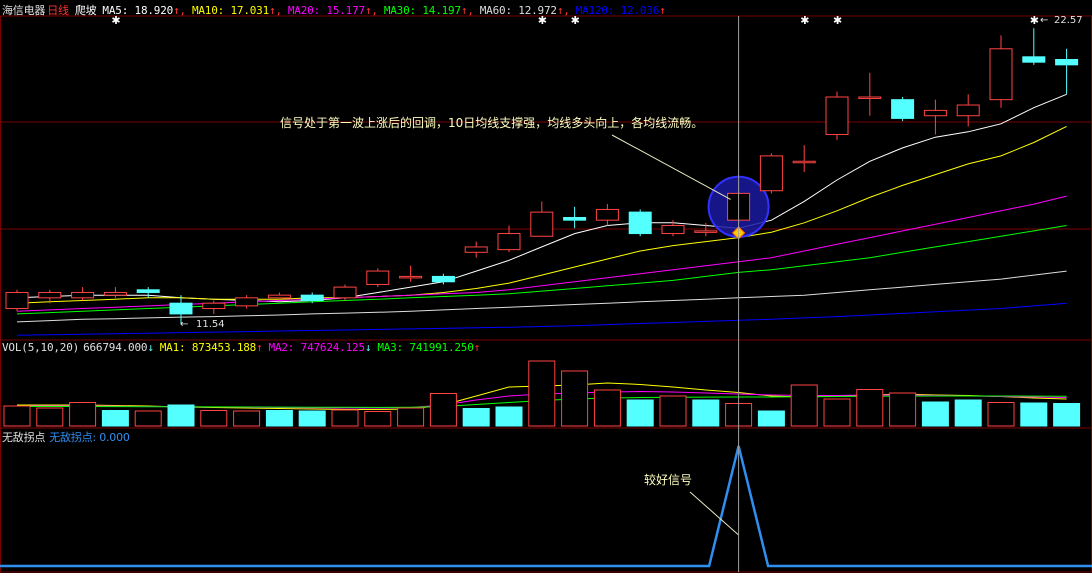 Image resolution: width=1092 pixels, height=573 pixels. Describe the element at coordinates (671, 167) in the screenshot. I see `note-leader-line` at that location.